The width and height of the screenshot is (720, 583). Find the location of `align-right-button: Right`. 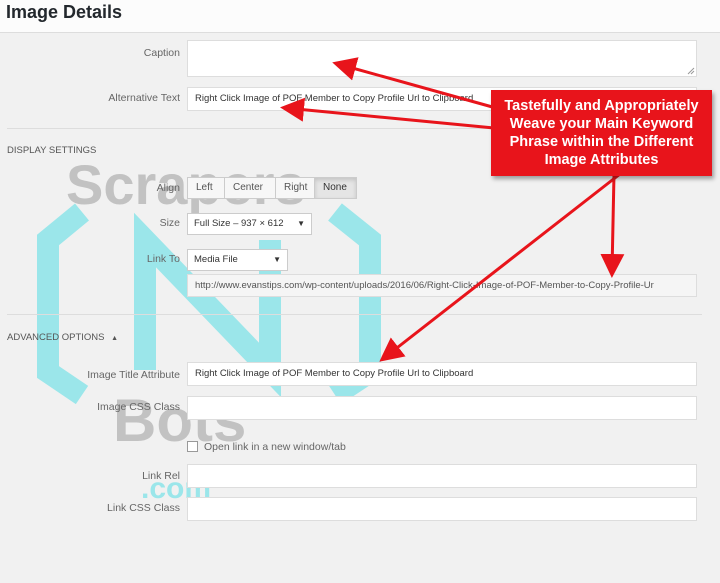

align-right-button: Right is located at coordinates (295, 188).